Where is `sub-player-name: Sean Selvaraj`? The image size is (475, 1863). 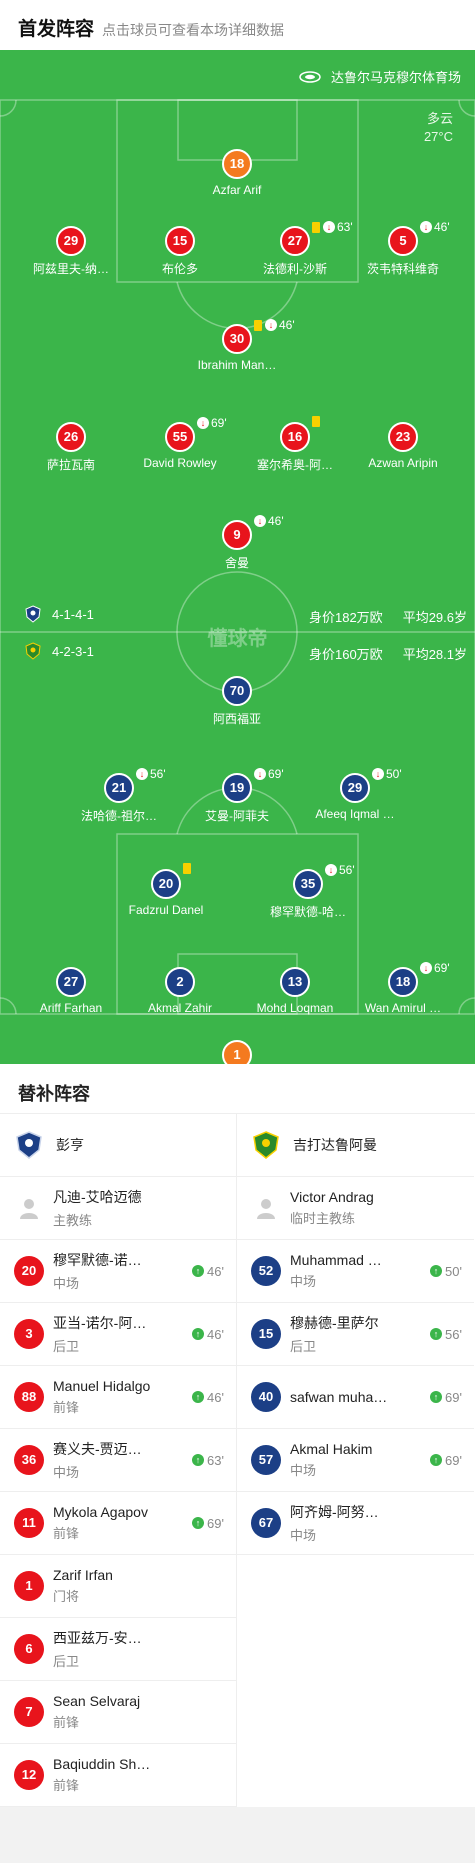 sub-player-name: Sean Selvaraj is located at coordinates (97, 1701).